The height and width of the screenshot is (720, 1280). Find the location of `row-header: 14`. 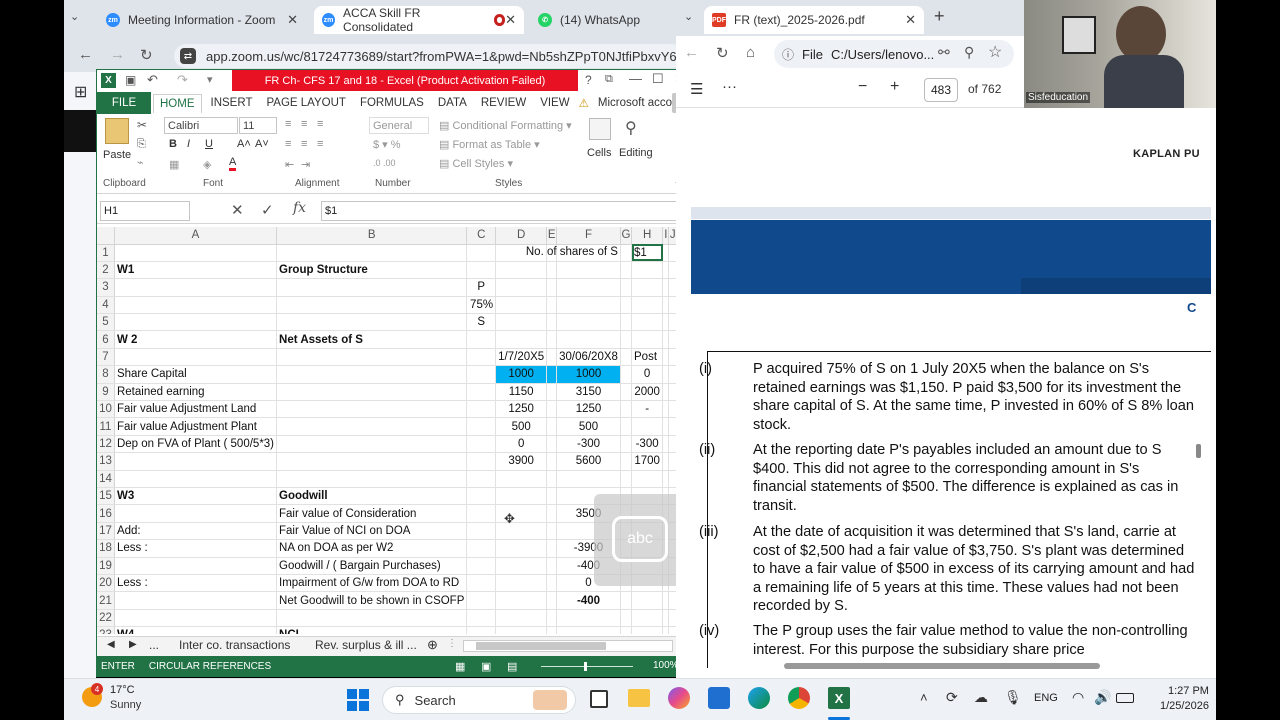

row-header: 14 is located at coordinates (106, 479).